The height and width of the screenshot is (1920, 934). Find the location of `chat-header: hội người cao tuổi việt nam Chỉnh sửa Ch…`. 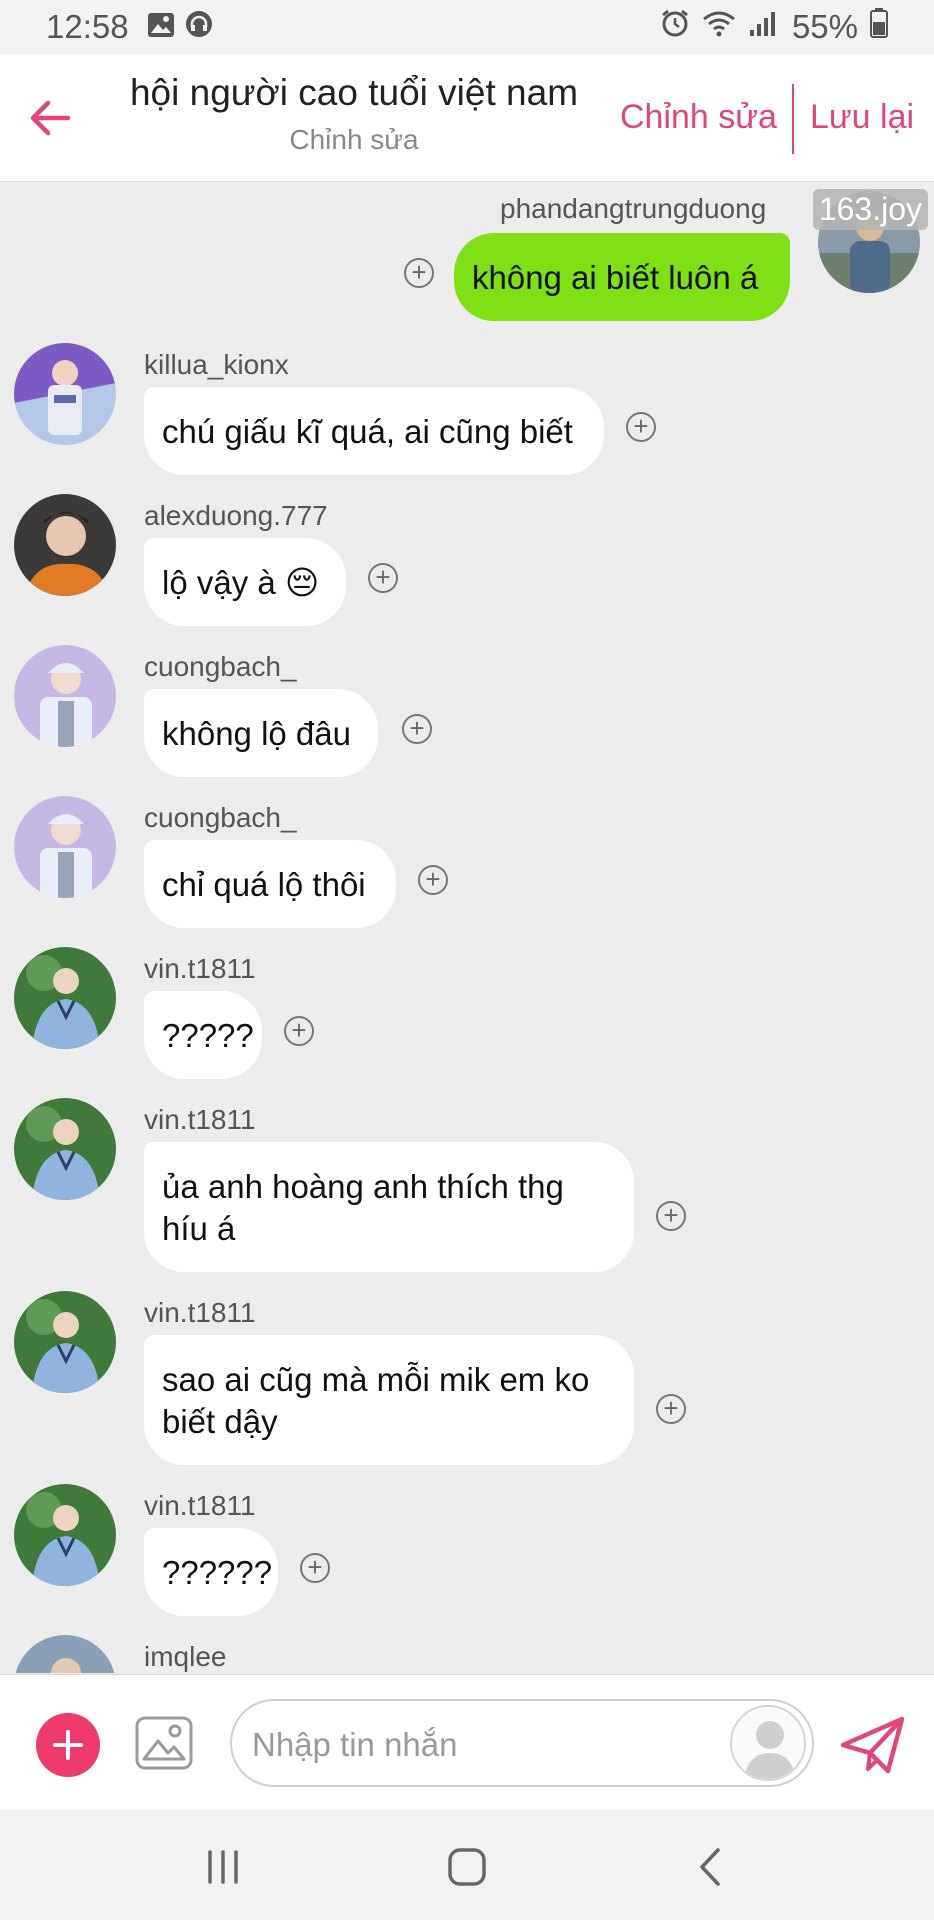

chat-header: hội người cao tuổi việt nam Chỉnh sửa Ch… is located at coordinates (467, 118).